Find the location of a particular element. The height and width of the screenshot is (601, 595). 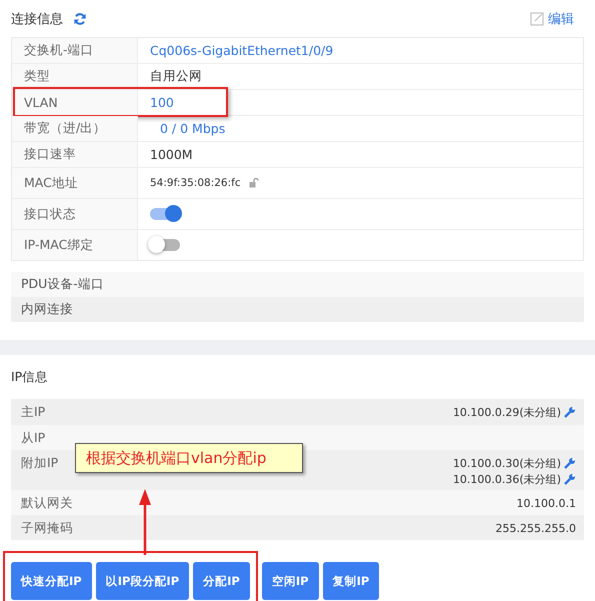

row-label: 接口状态 is located at coordinates (75, 214).